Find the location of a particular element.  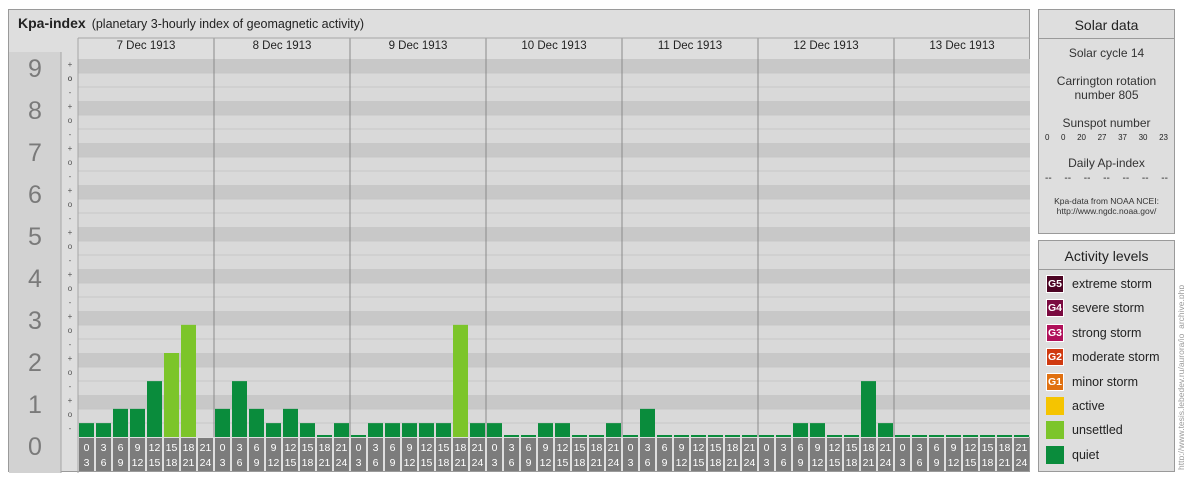

data-source-link: http://www.ngdc.noaa.gov/ is located at coordinates (1106, 211).